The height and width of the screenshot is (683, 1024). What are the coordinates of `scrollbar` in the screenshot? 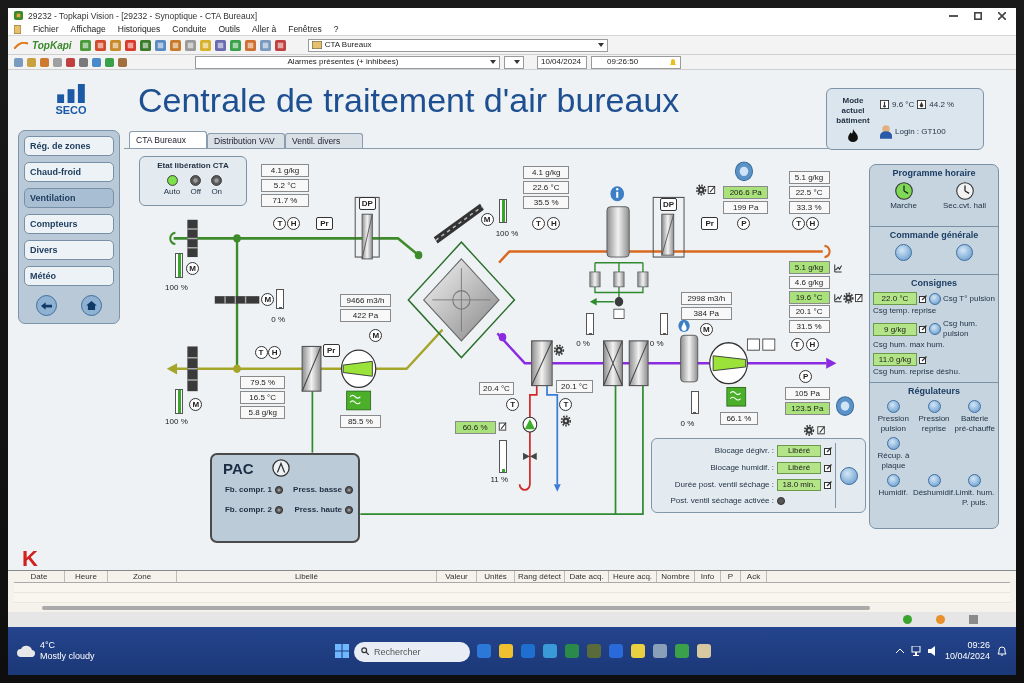 It's located at (456, 608).